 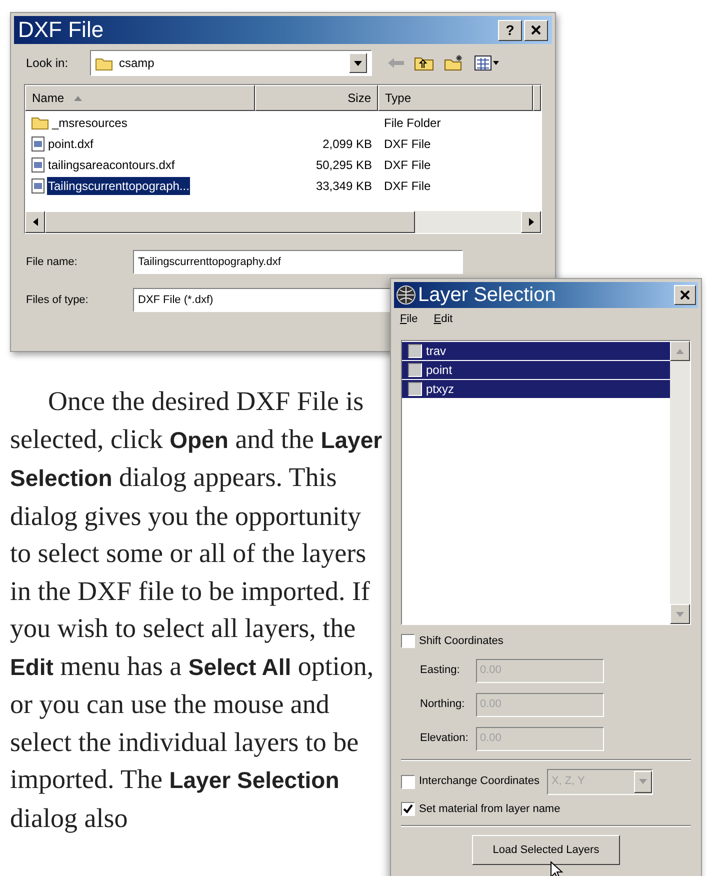 I want to click on checkmark-icon, so click(x=408, y=809).